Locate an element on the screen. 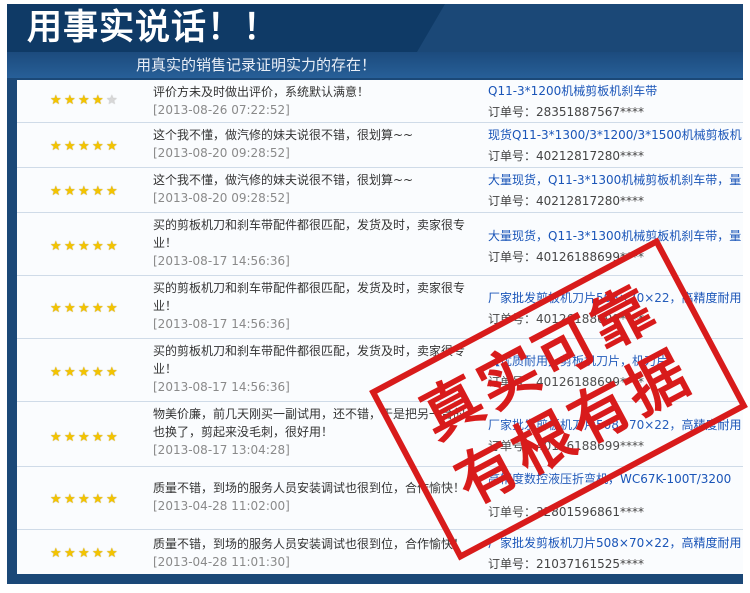 The width and height of the screenshot is (750, 593). comment-date: [2013-04-28 11:02:00] is located at coordinates (221, 506).